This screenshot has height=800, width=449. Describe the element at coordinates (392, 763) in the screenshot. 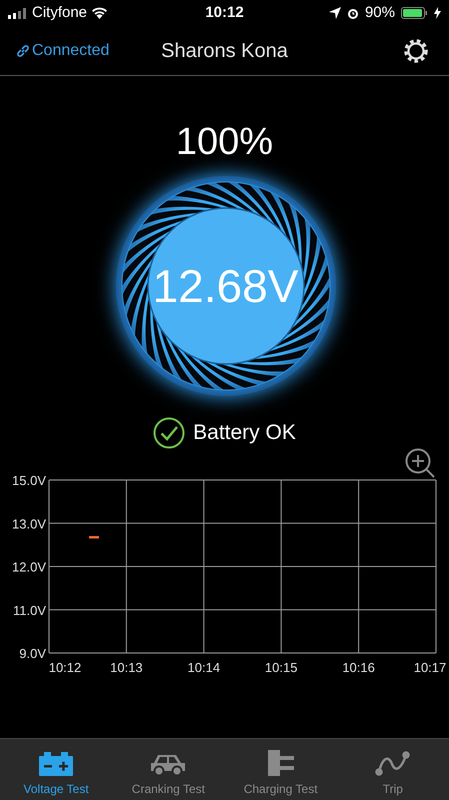

I see `route-icon` at that location.